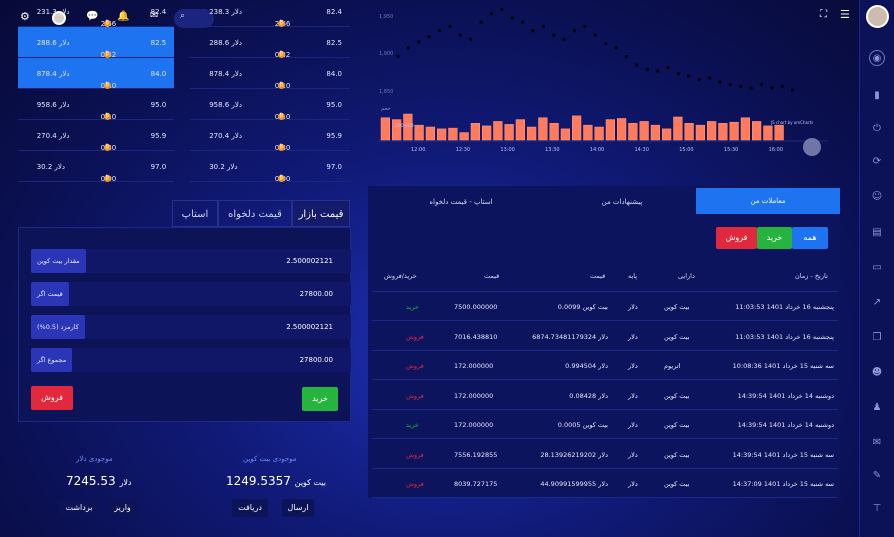 This screenshot has width=894, height=537. What do you see at coordinates (418, 150) in the screenshot?
I see `x-tick-label: 12:00` at bounding box center [418, 150].